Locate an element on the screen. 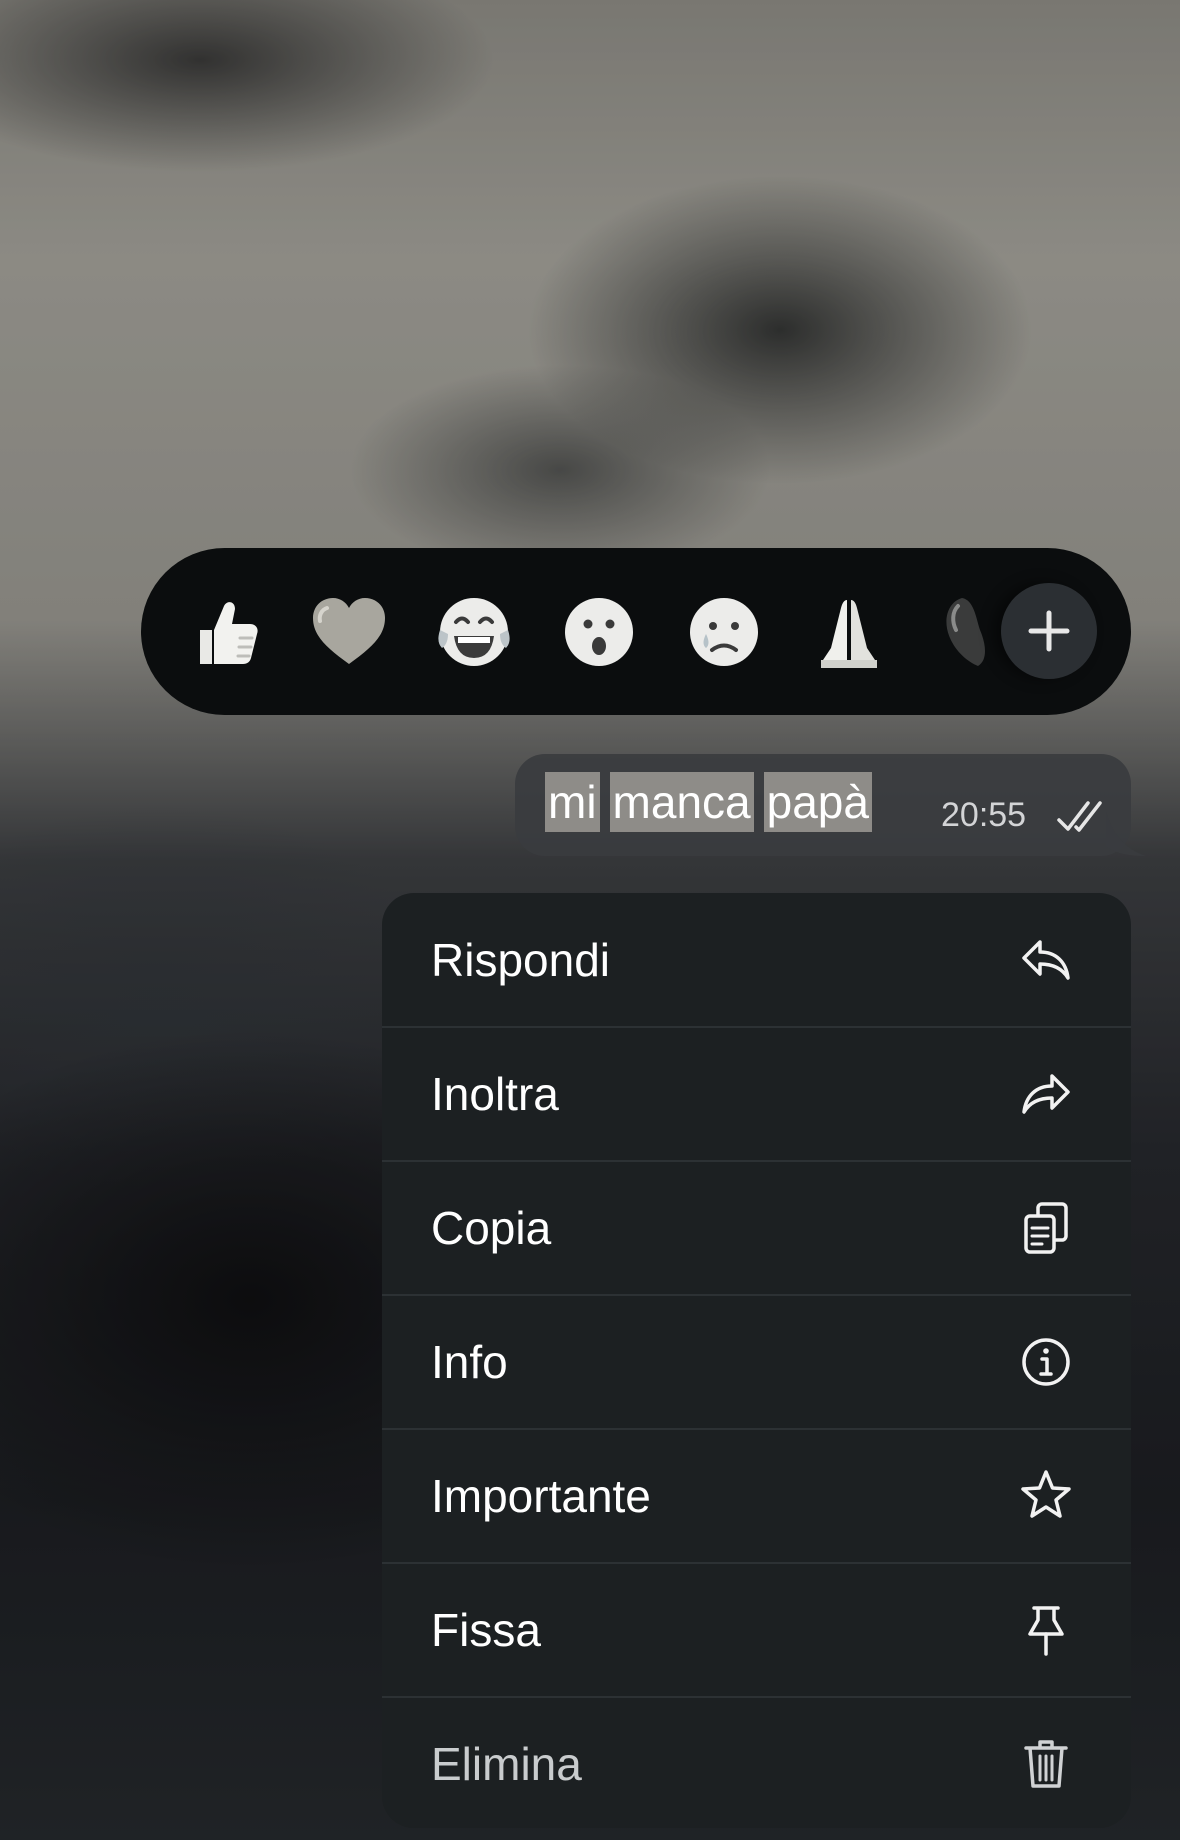 This screenshot has width=1180, height=1840. thumbs-up-emoji is located at coordinates (224, 632).